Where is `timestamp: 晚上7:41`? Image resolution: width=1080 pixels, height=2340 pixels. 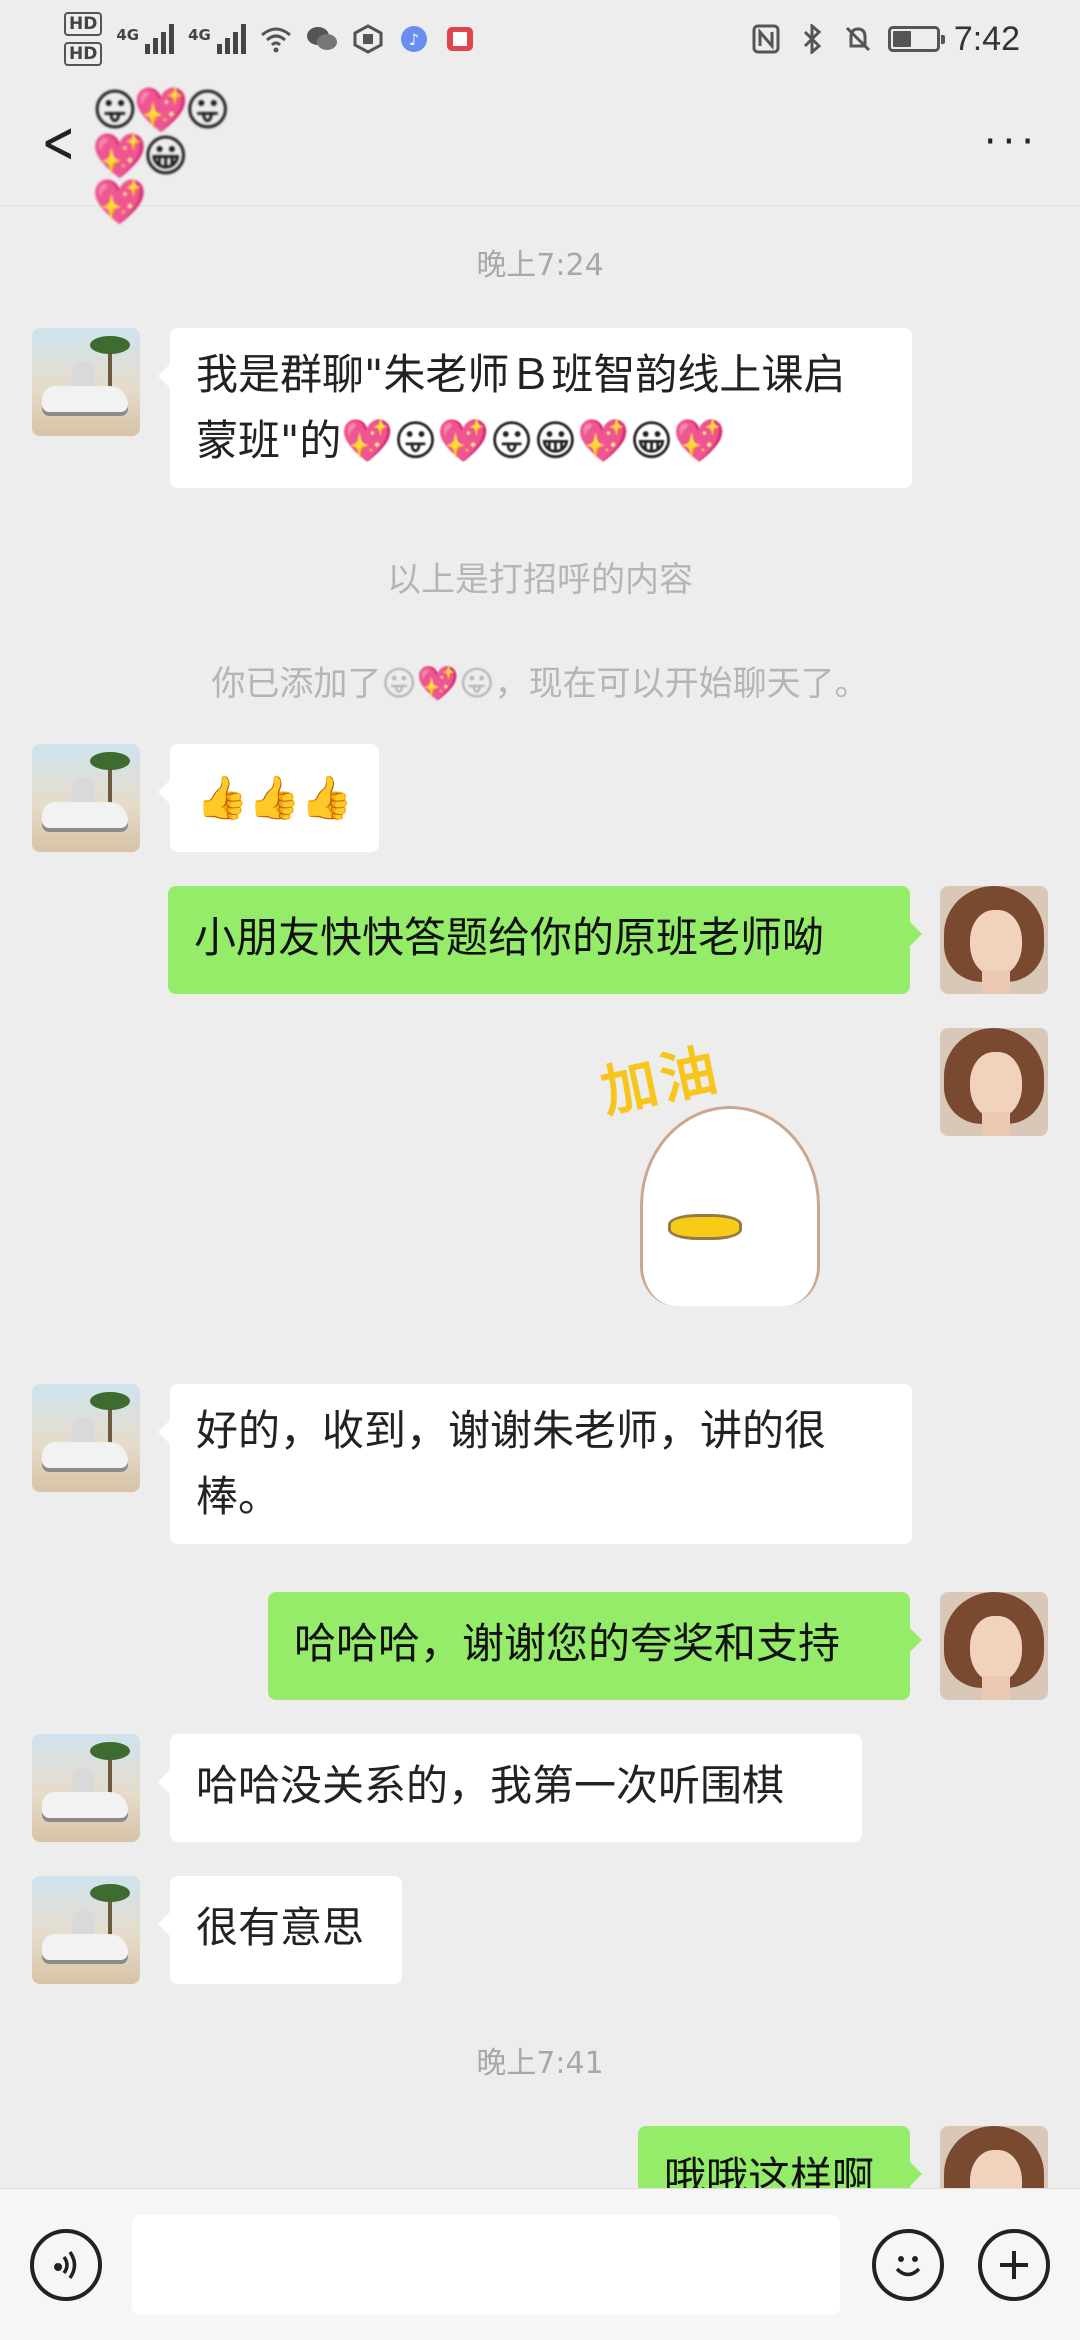 timestamp: 晚上7:41 is located at coordinates (540, 2063).